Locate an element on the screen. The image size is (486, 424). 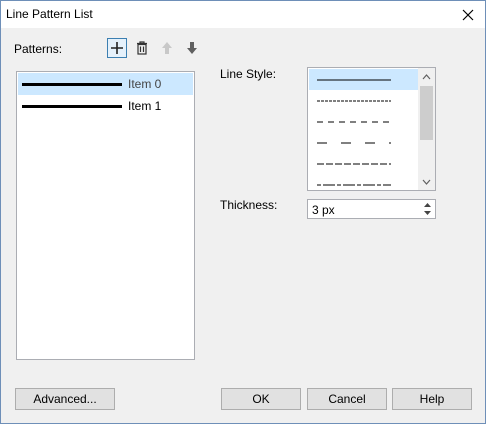
line-style-option-solid is located at coordinates (364, 79).